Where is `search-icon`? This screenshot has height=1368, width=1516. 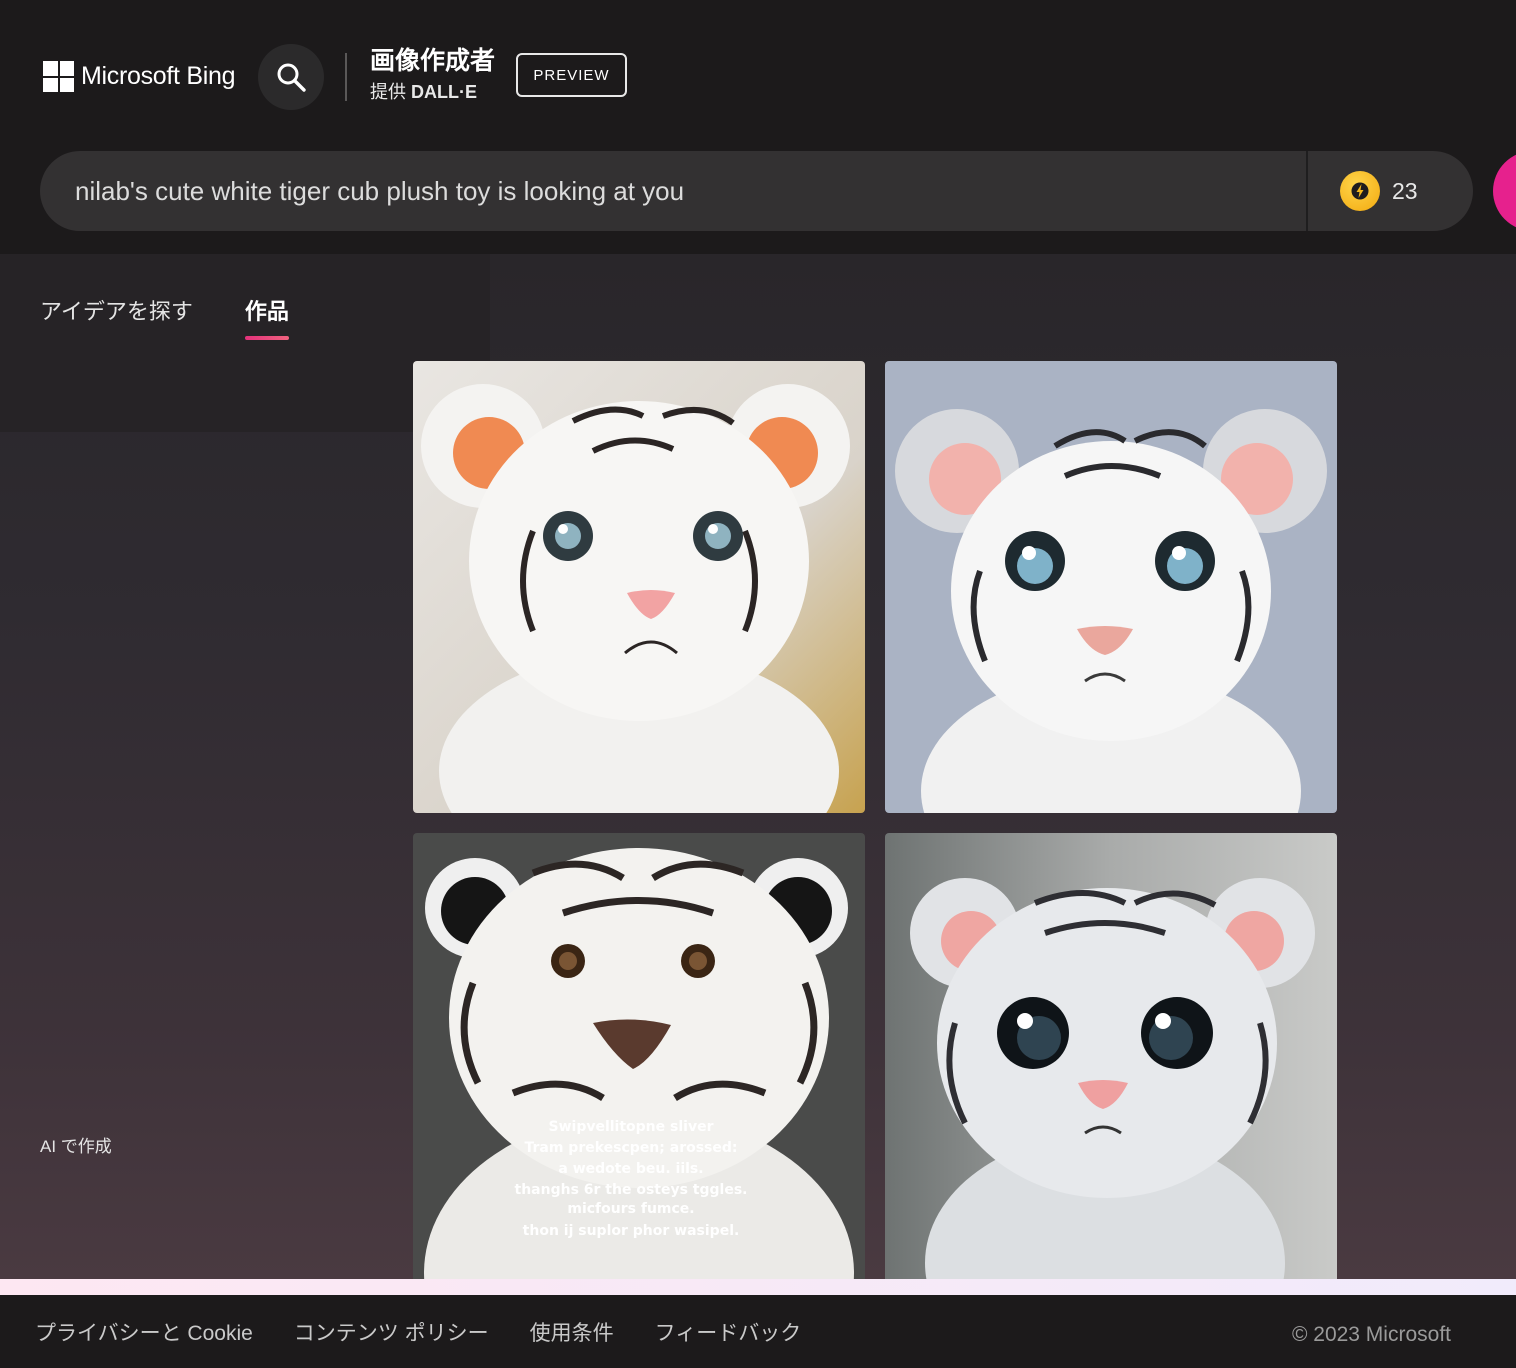 search-icon is located at coordinates (291, 77).